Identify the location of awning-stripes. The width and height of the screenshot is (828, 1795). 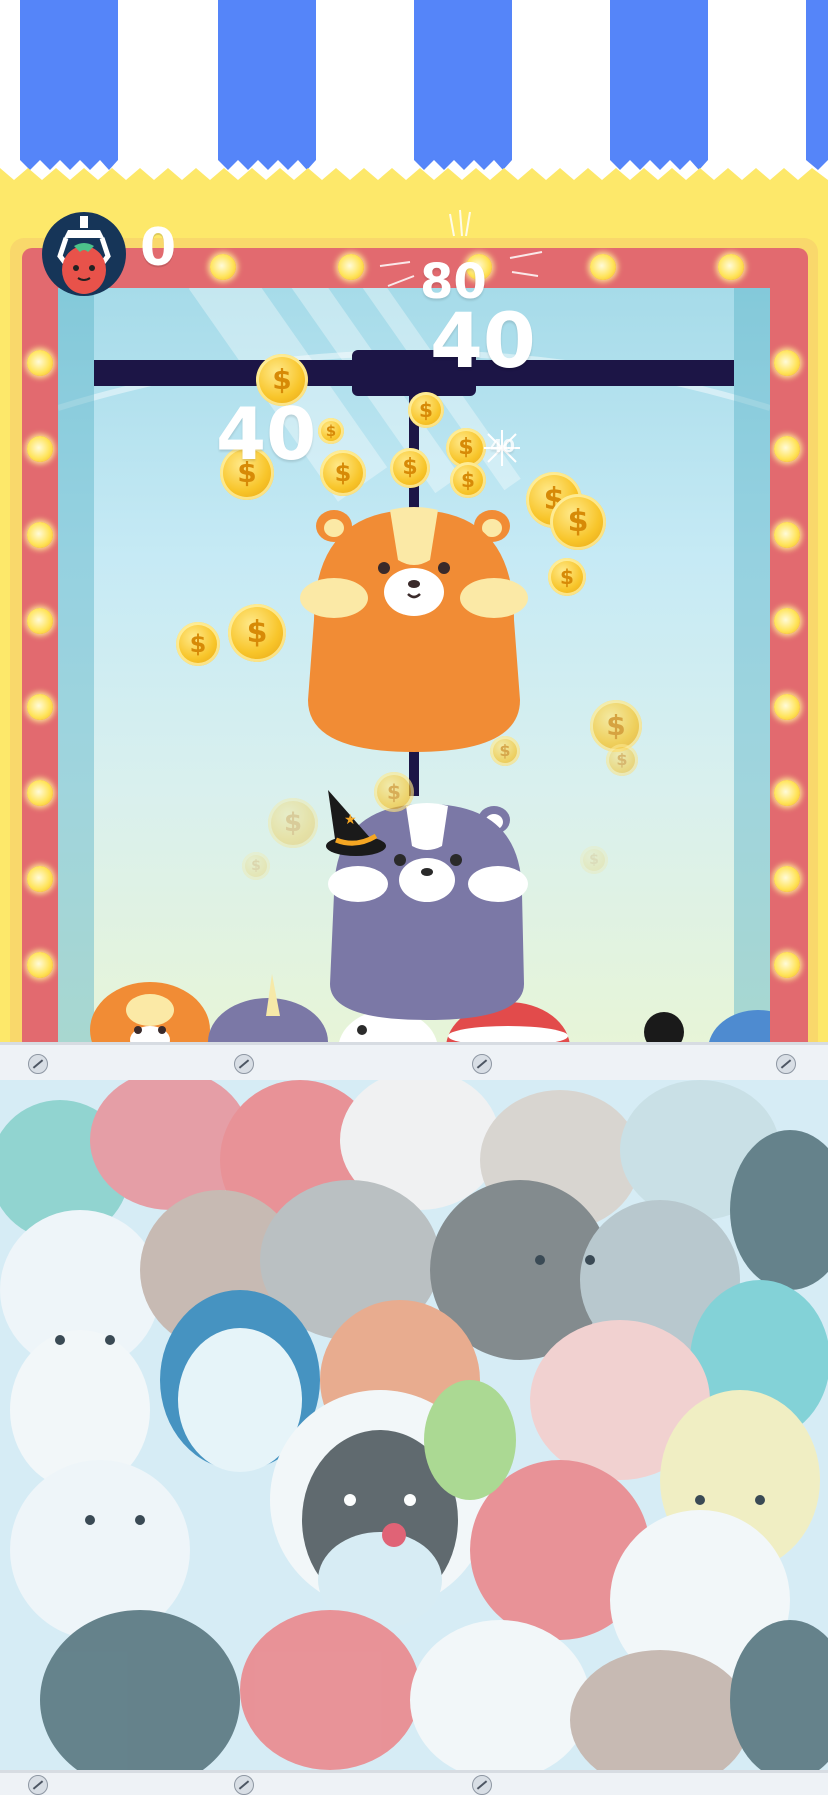
(414, 95).